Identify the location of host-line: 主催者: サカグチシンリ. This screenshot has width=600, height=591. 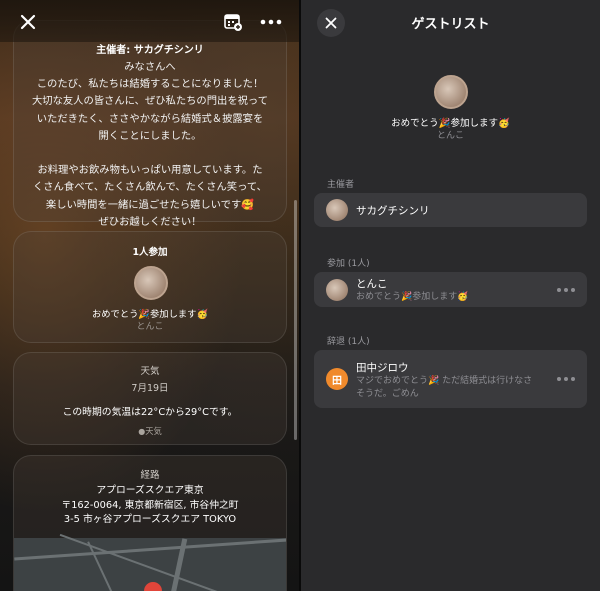
(150, 50).